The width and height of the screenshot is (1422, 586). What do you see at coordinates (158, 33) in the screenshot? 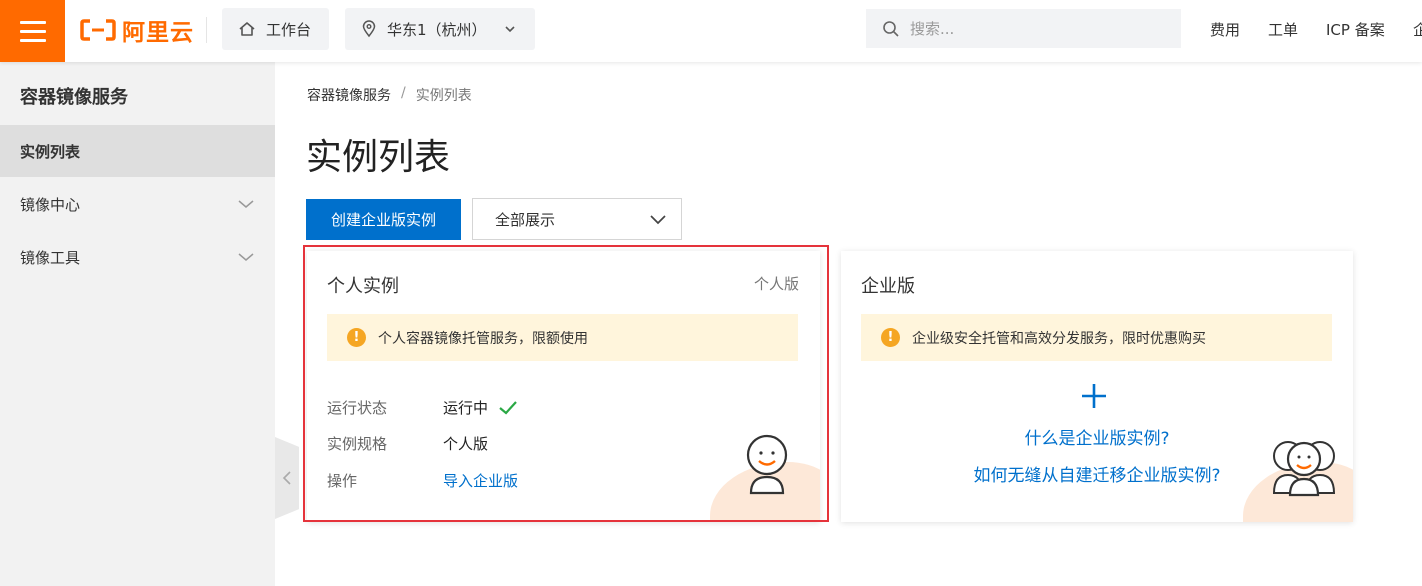
I see `logo-text: 阿里云` at bounding box center [158, 33].